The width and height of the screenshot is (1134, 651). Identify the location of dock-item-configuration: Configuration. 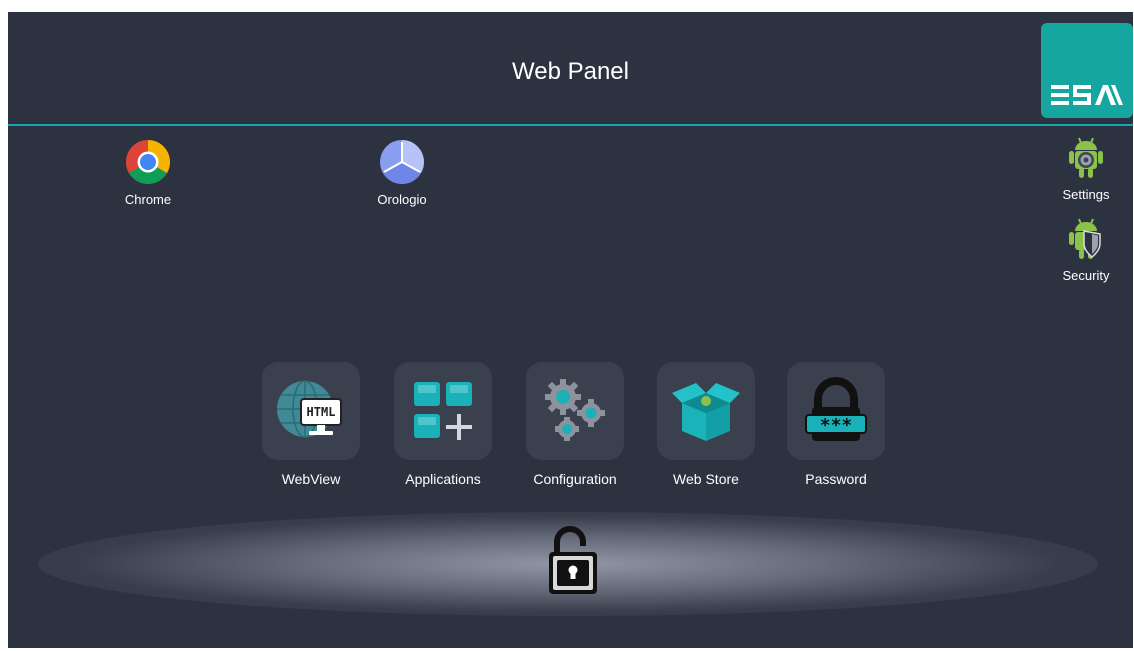
(575, 425).